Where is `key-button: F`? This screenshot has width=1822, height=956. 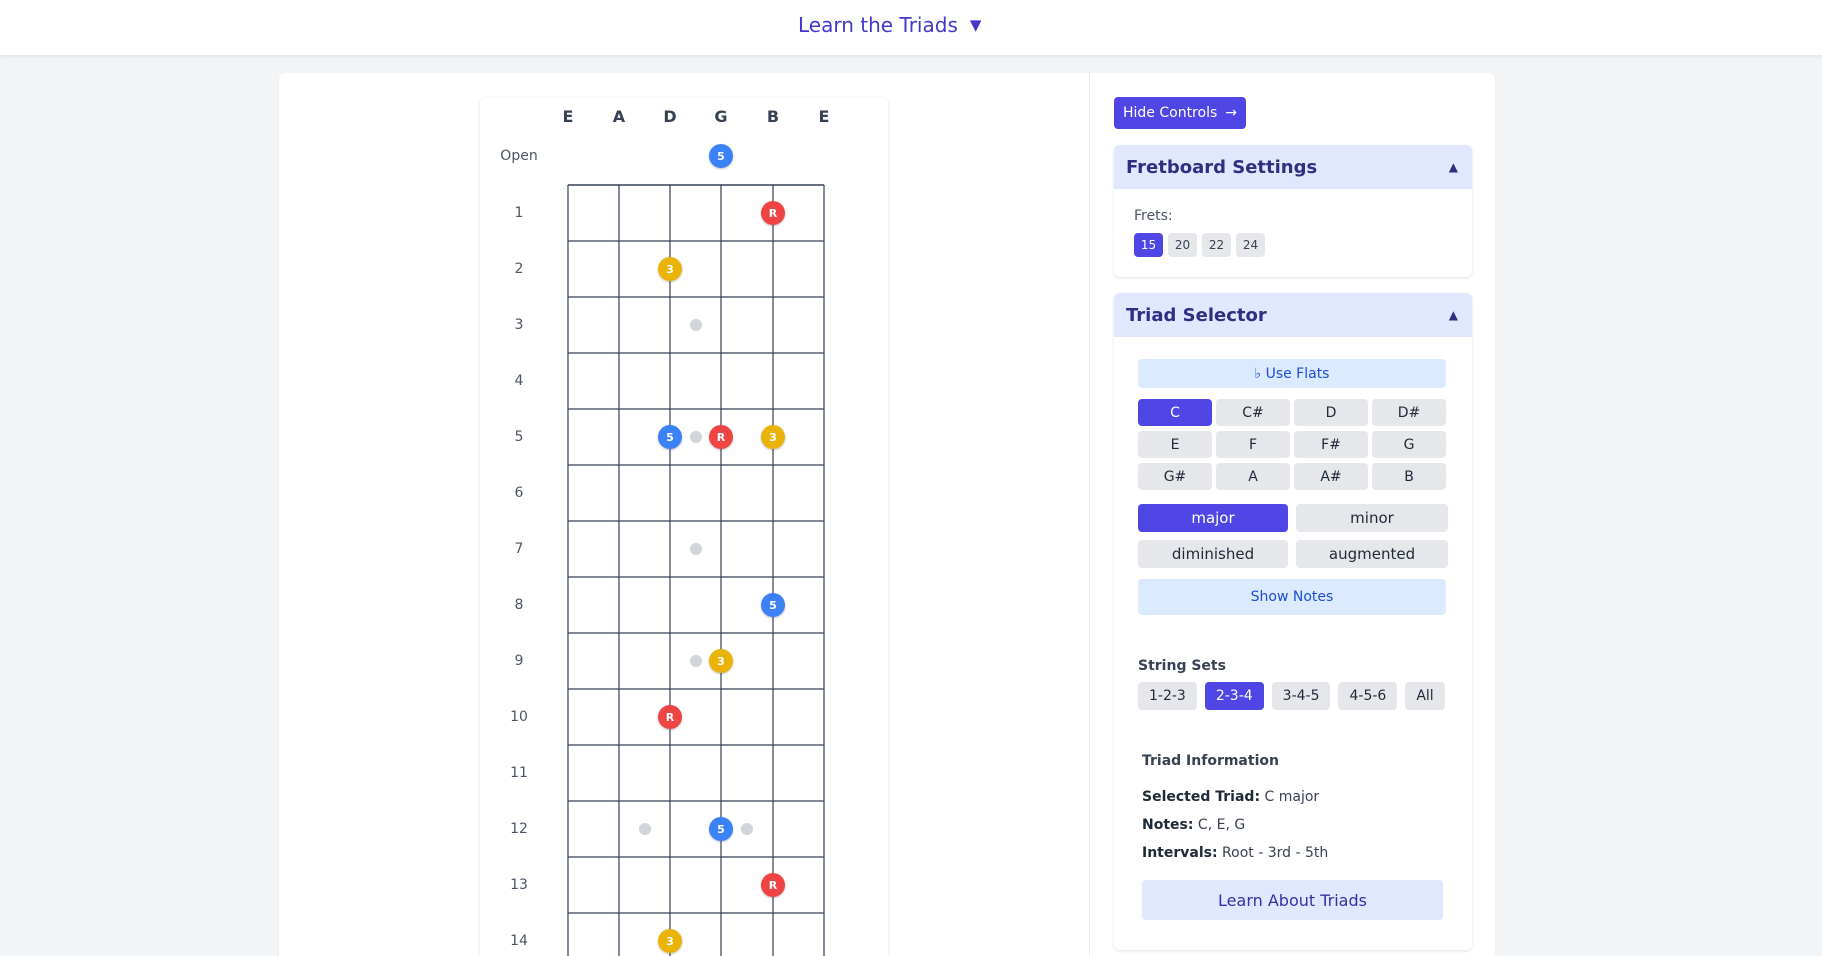
key-button: F is located at coordinates (1253, 444).